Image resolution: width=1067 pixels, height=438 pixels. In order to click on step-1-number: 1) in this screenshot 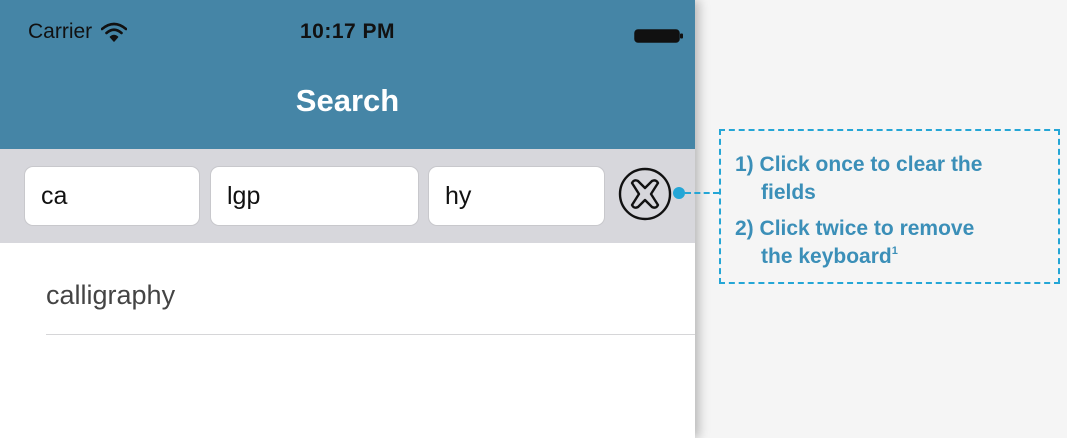, I will do `click(744, 164)`.